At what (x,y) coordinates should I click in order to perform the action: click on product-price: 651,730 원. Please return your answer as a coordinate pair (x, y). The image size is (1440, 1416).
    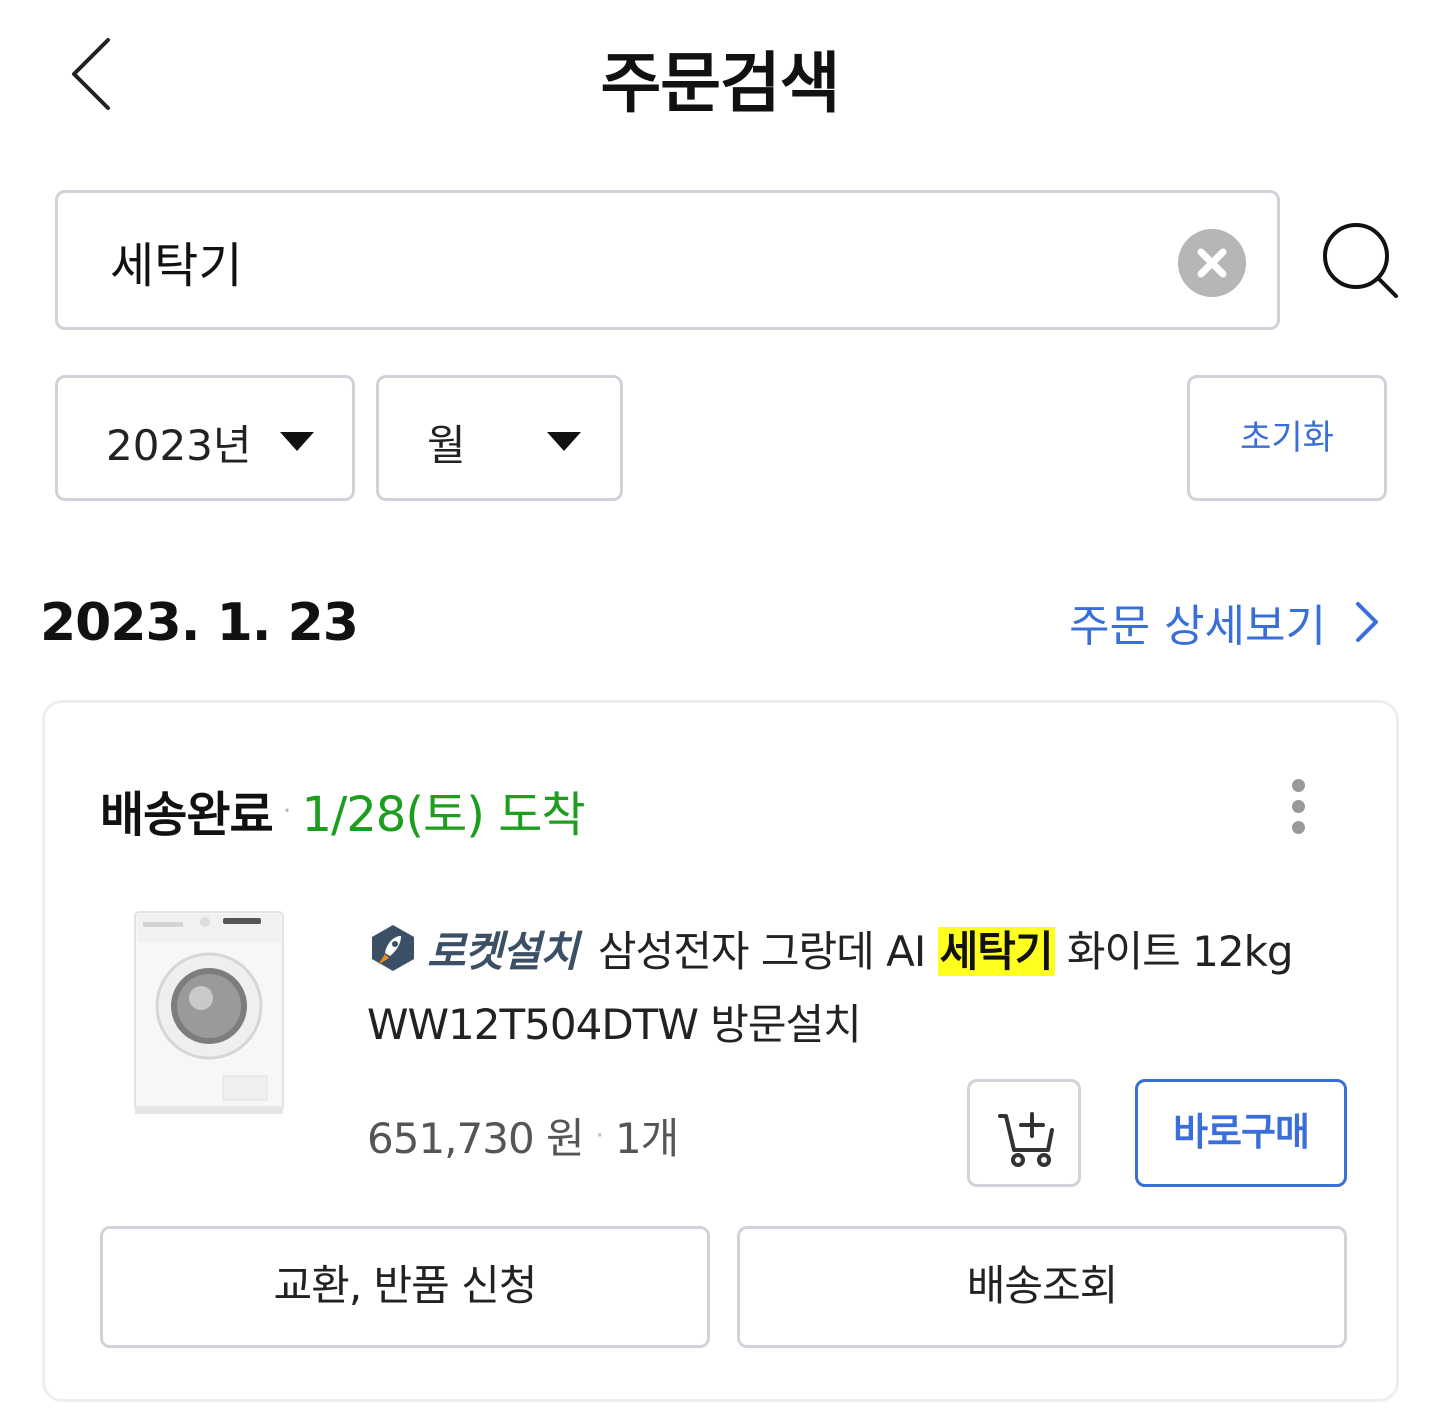
    Looking at the image, I should click on (476, 1138).